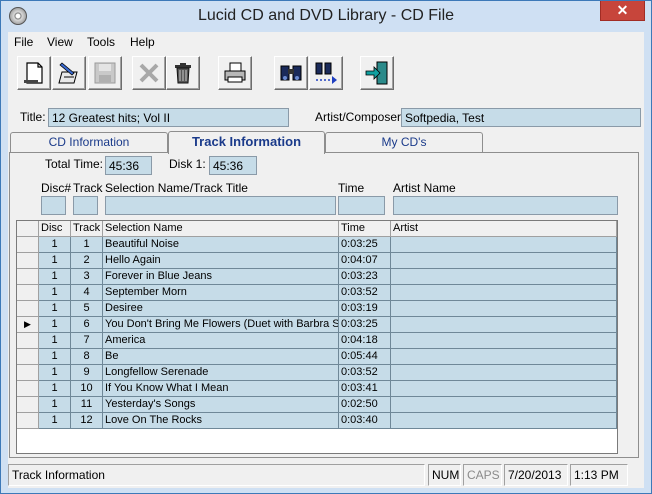  Describe the element at coordinates (87, 325) in the screenshot. I see `grid-cell-track: 6` at that location.